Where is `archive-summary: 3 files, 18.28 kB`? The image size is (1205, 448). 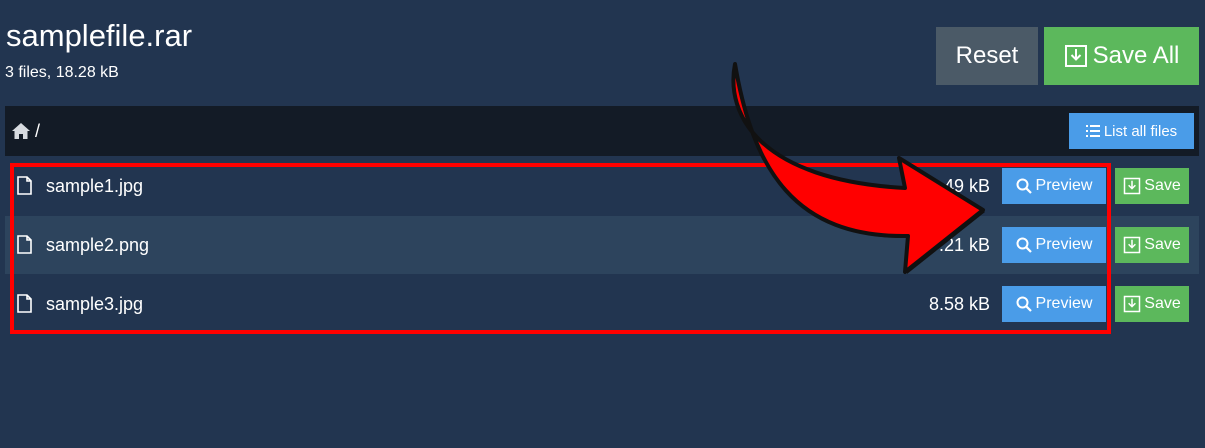 archive-summary: 3 files, 18.28 kB is located at coordinates (62, 72).